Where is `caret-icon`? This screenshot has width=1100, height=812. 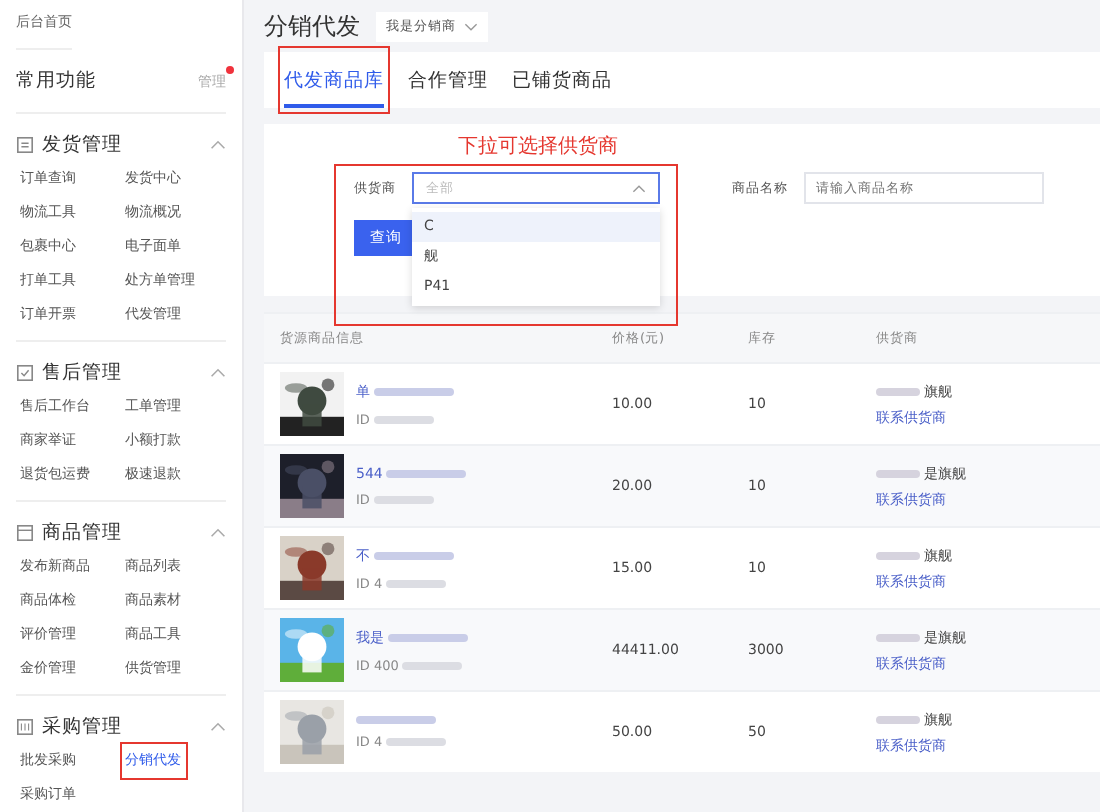 caret-icon is located at coordinates (471, 26).